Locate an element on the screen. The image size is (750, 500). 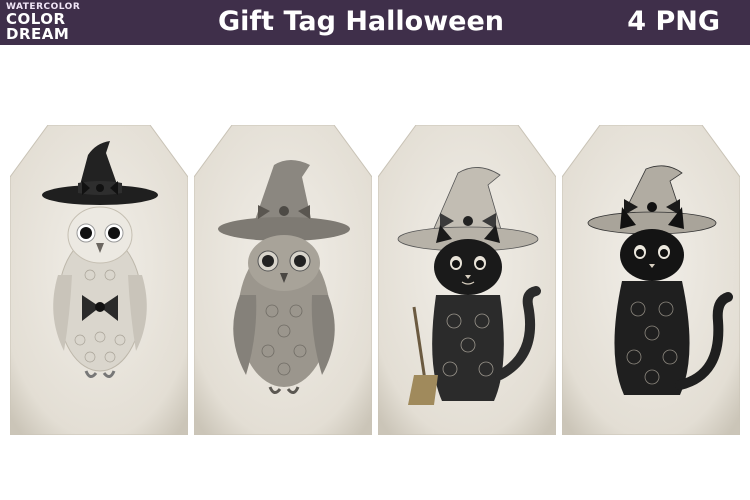
owl-white-illustration is located at coordinates (99, 280).